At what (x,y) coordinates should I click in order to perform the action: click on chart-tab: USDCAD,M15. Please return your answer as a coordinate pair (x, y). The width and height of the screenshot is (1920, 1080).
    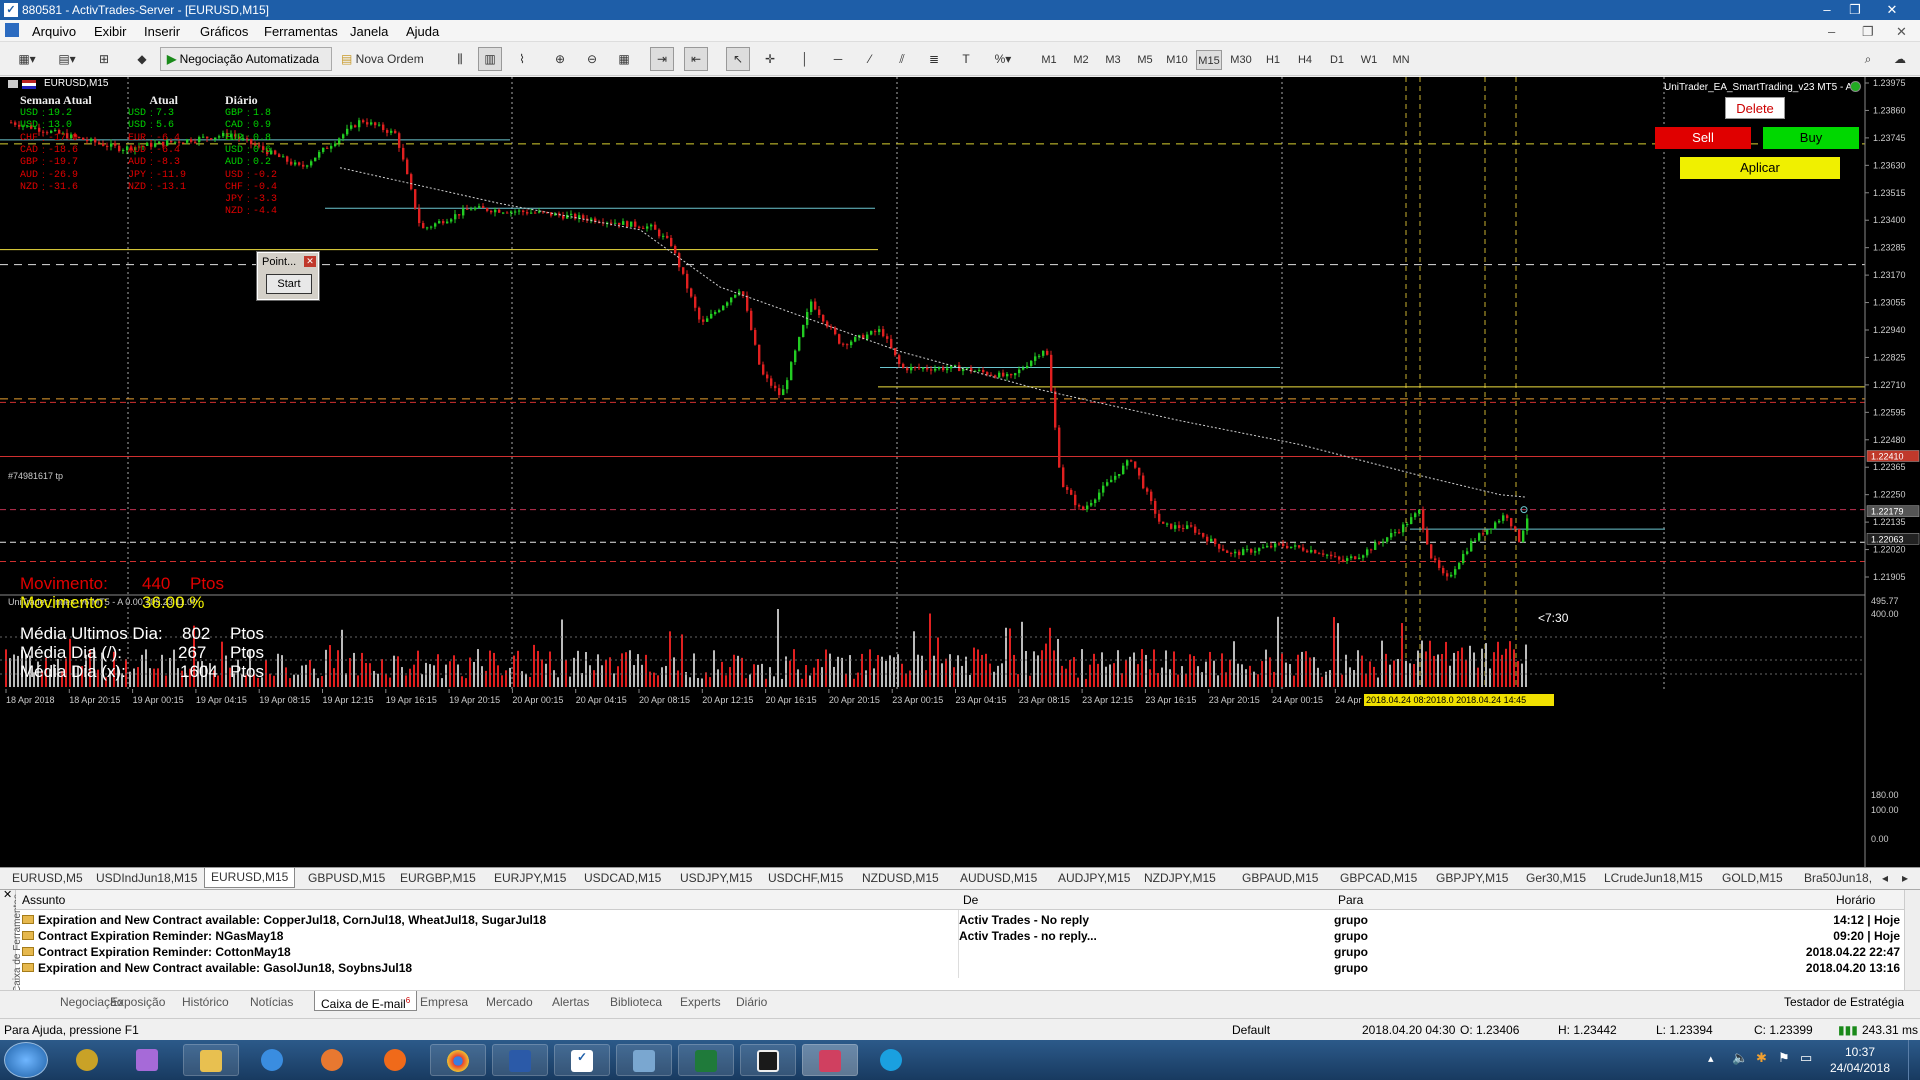
    Looking at the image, I should click on (622, 878).